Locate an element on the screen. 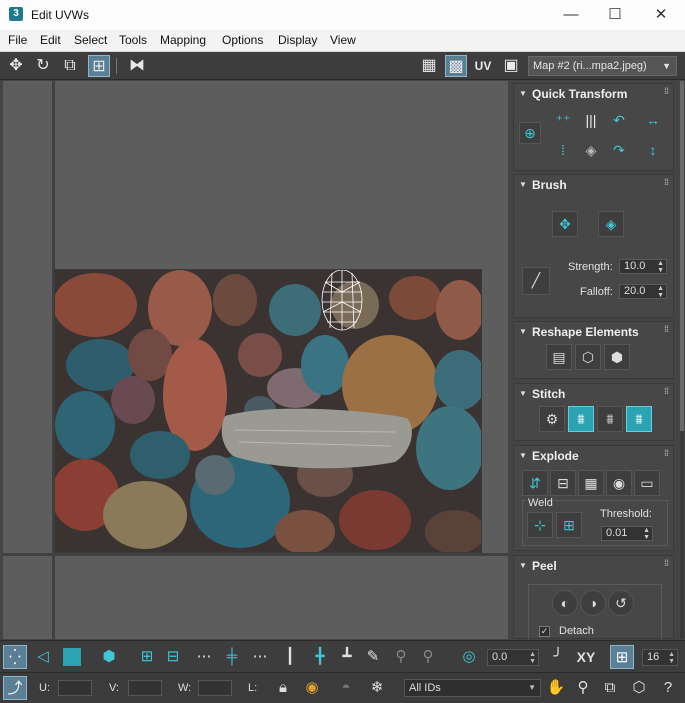 Image resolution: width=685 pixels, height=703 pixels. align-horizontal-icon: ⁺⁺ is located at coordinates (563, 121).